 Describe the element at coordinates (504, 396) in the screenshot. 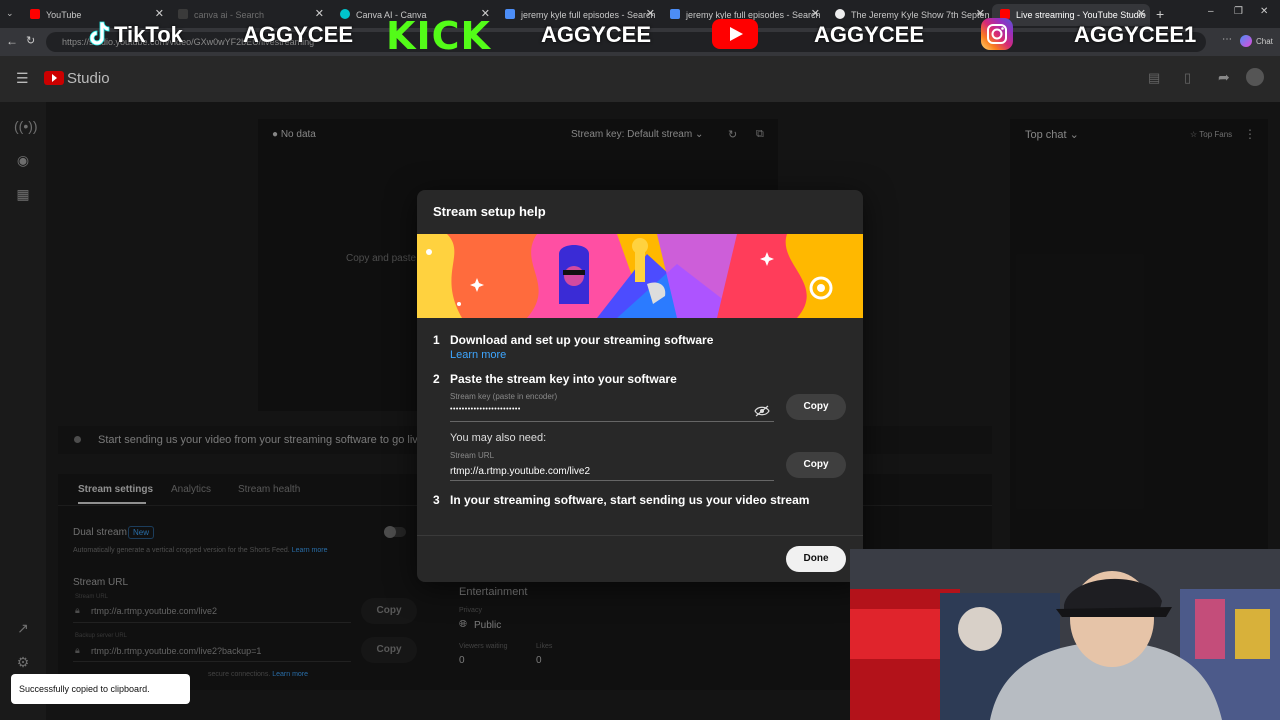

I see `stream-key-field-label: Stream key (paste in encoder)` at that location.